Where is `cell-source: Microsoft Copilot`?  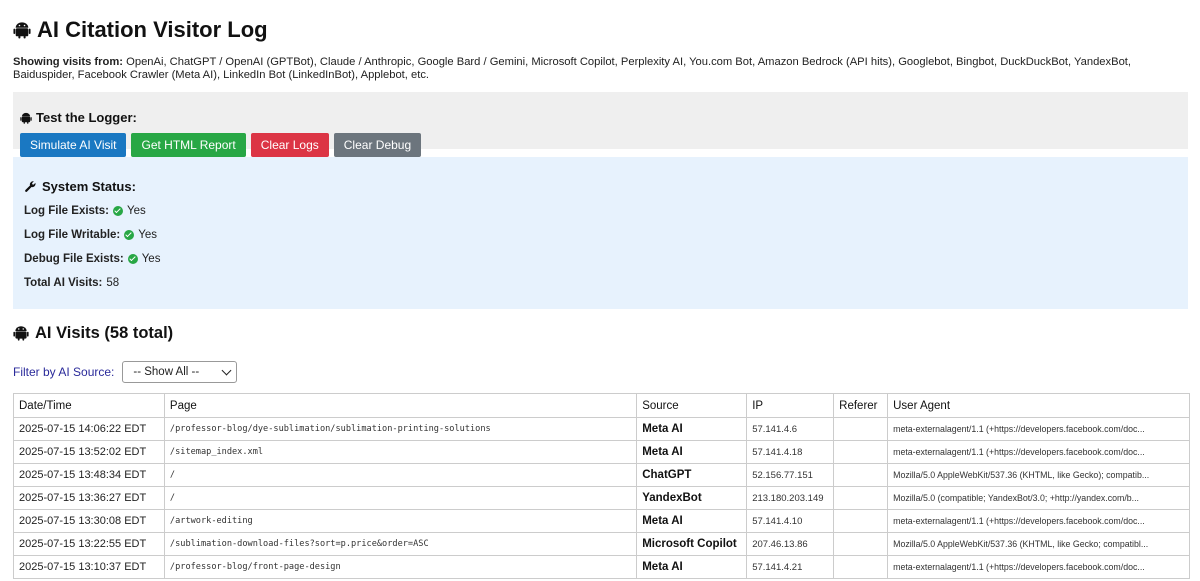 cell-source: Microsoft Copilot is located at coordinates (692, 544).